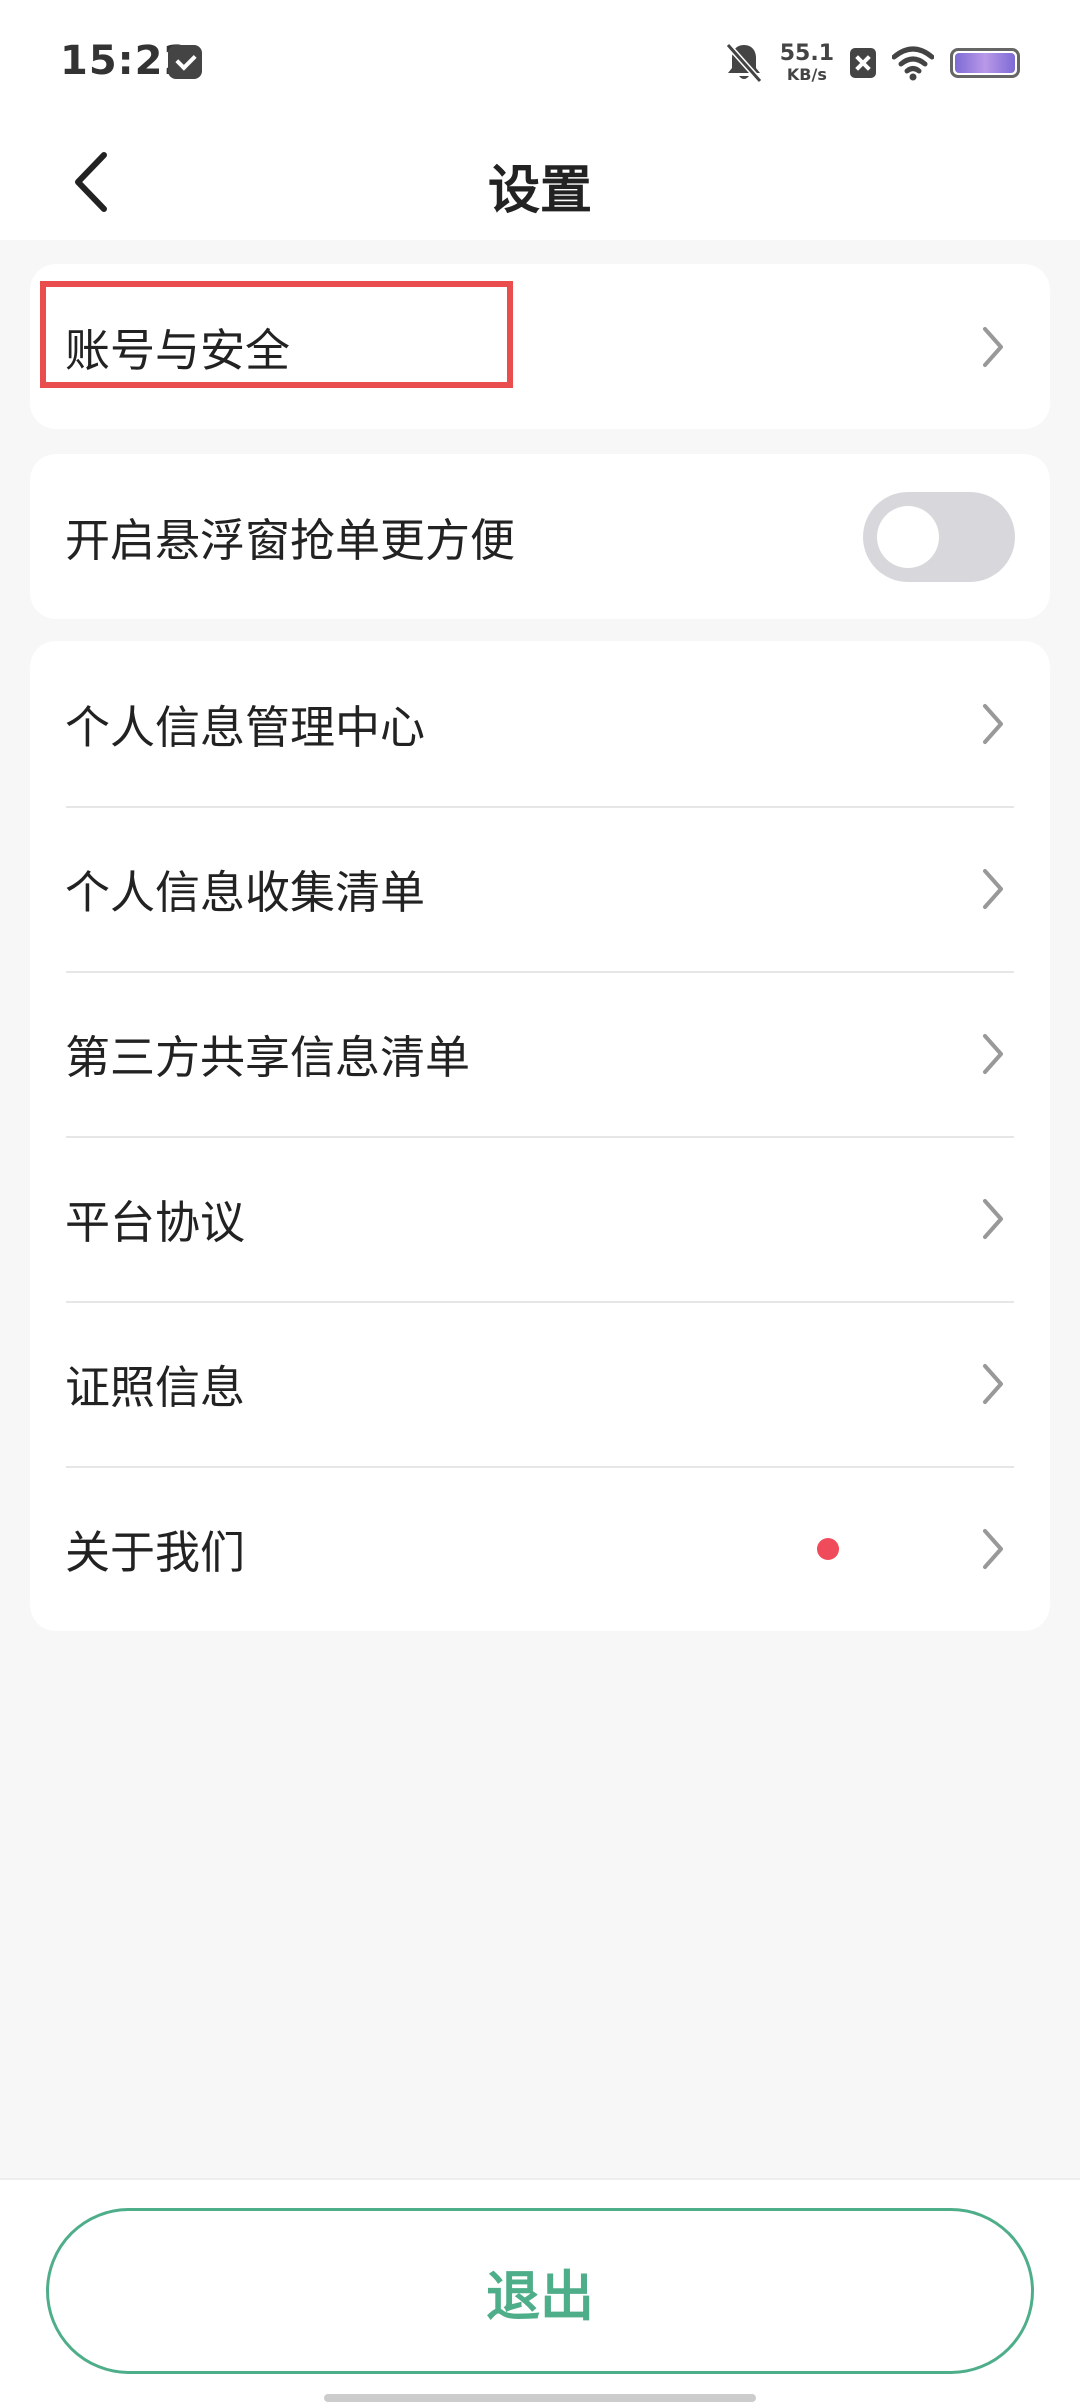 This screenshot has height=2408, width=1080. What do you see at coordinates (540, 1218) in the screenshot?
I see `settings-row-platform-agreement: 平台协议` at bounding box center [540, 1218].